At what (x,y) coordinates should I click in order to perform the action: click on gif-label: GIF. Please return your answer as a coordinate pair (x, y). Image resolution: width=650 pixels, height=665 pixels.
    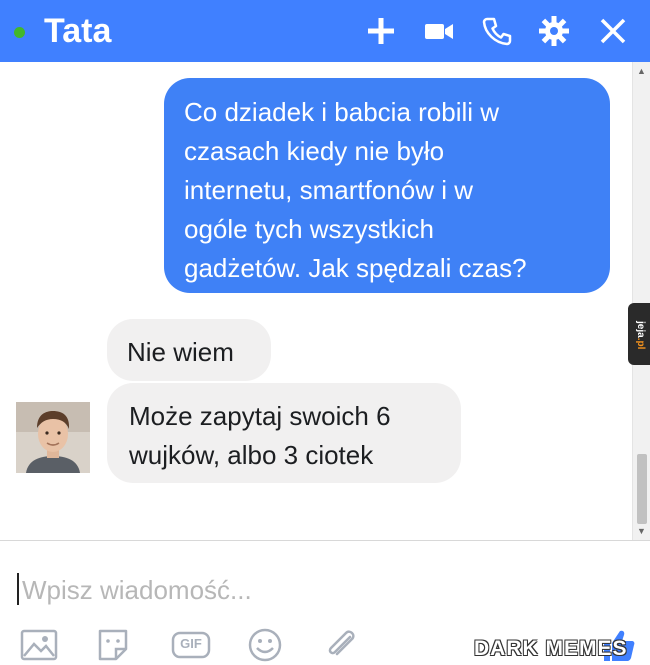
    Looking at the image, I should click on (191, 643).